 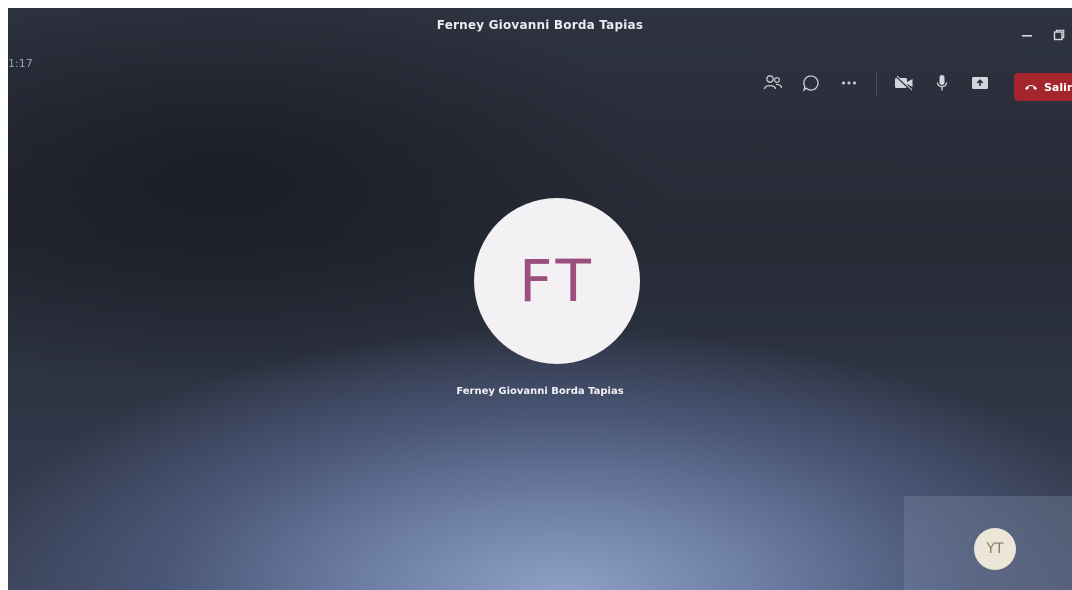 I want to click on call-toolbar, so click(x=880, y=83).